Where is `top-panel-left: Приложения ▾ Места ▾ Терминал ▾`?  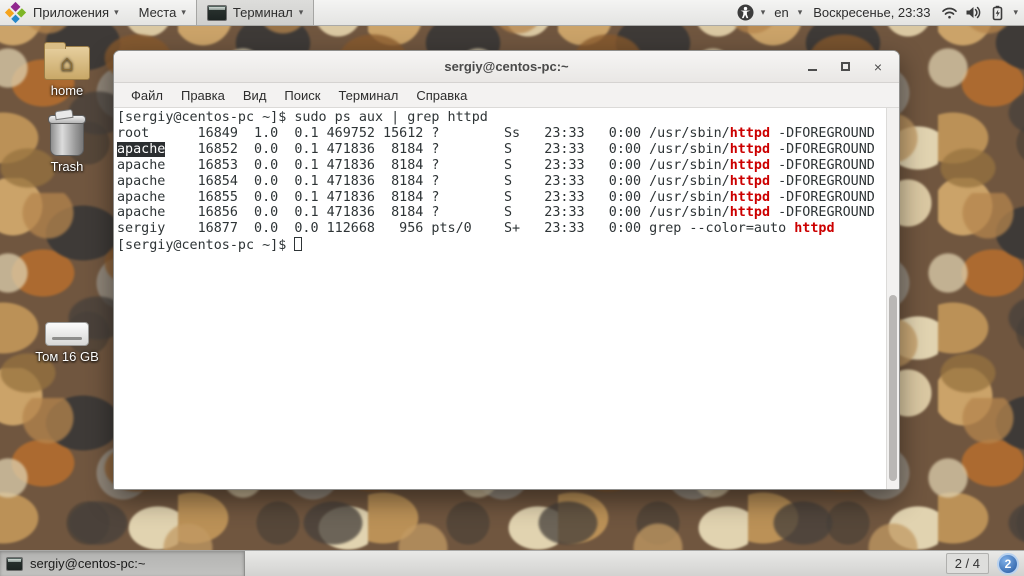
top-panel-left: Приложения ▾ Места ▾ Терминал ▾ is located at coordinates (157, 12).